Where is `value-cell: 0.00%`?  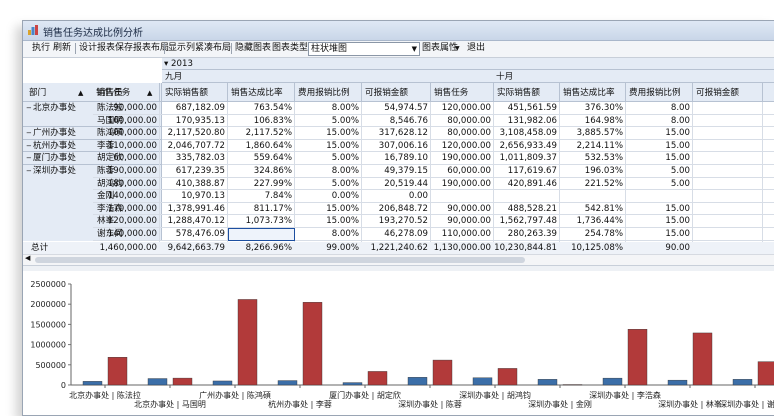
value-cell: 0.00% is located at coordinates (328, 196).